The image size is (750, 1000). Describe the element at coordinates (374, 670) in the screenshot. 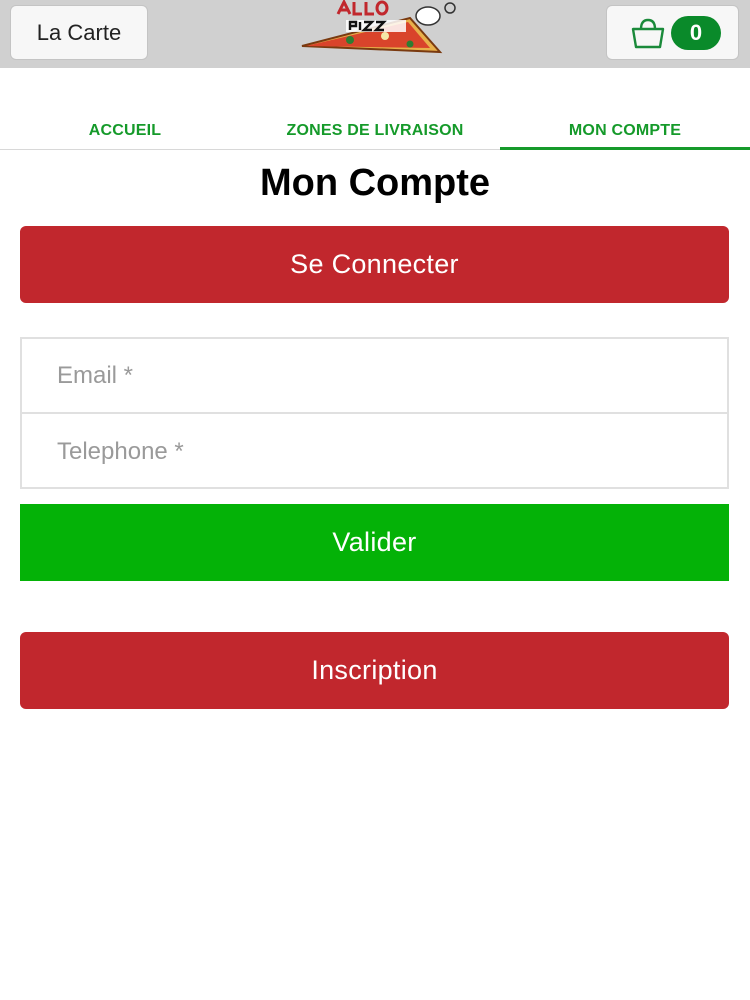

I see `register-button: Inscription` at that location.